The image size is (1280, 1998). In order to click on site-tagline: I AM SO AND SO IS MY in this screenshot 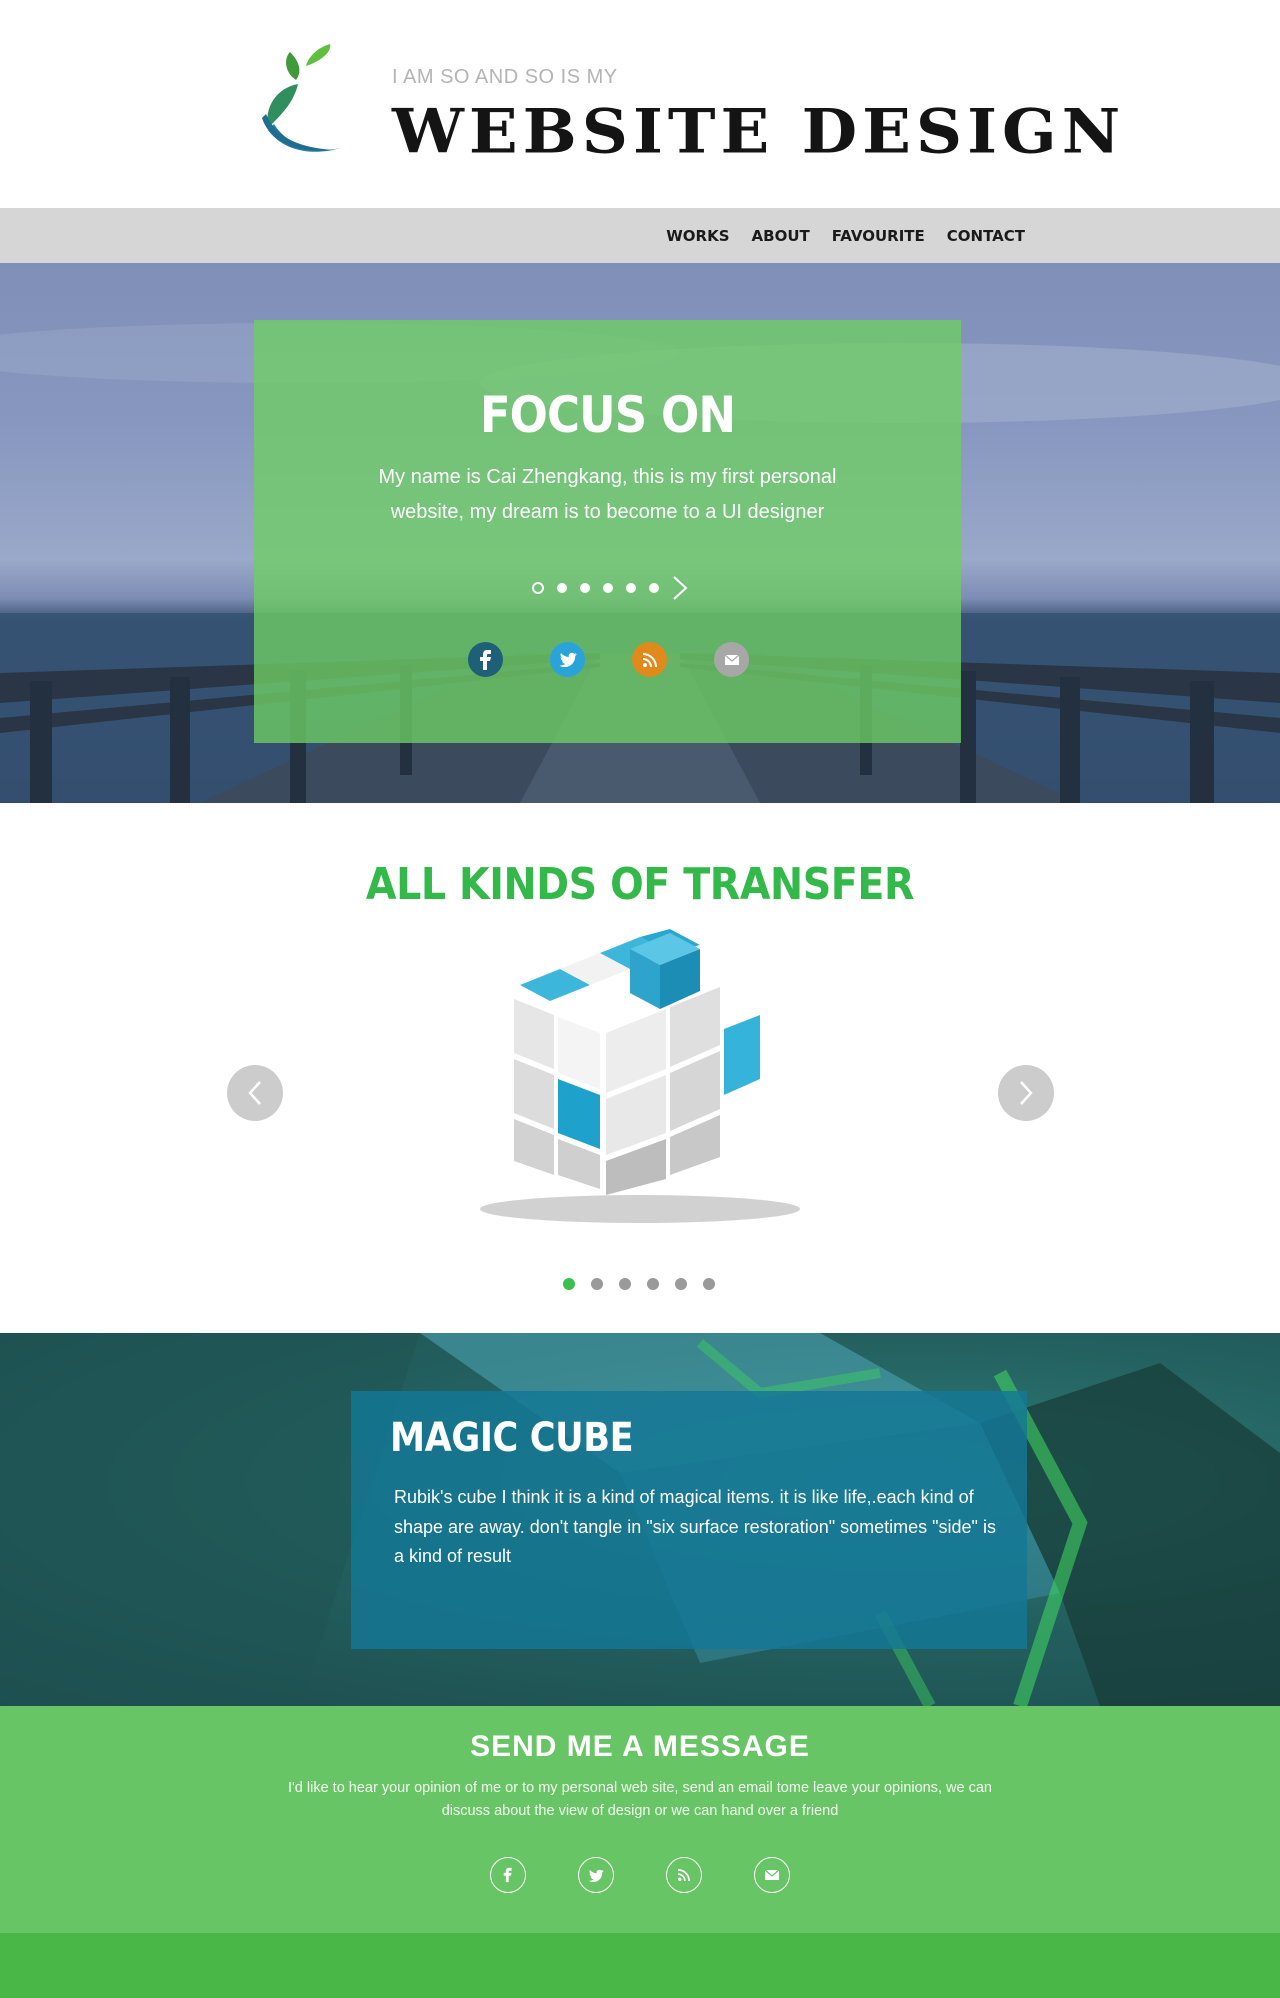, I will do `click(505, 77)`.